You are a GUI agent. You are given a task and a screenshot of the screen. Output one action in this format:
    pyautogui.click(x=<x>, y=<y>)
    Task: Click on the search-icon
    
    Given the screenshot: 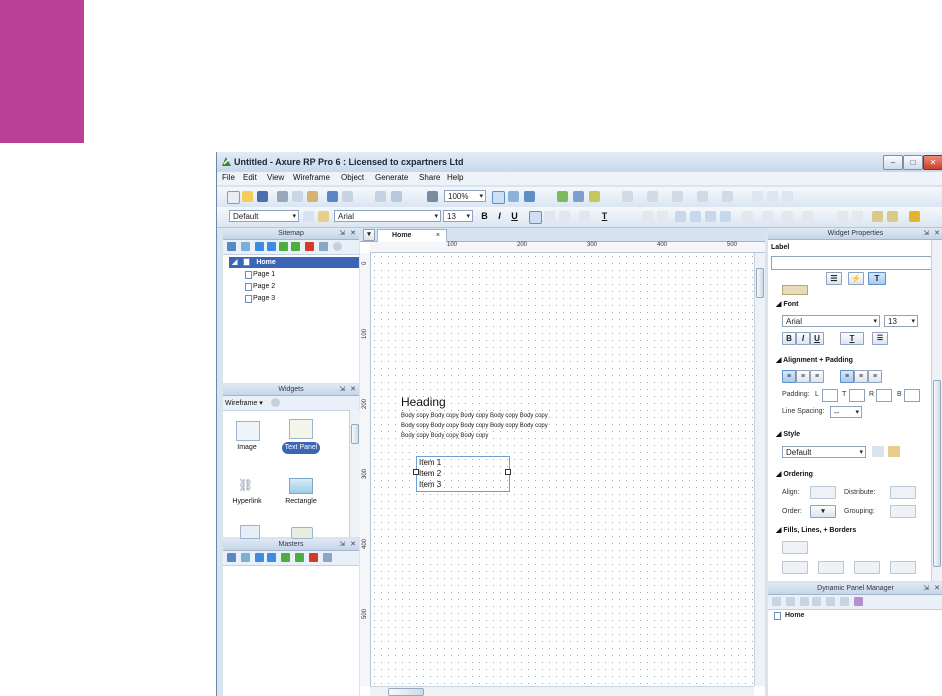 What is the action you would take?
    pyautogui.click(x=275, y=402)
    